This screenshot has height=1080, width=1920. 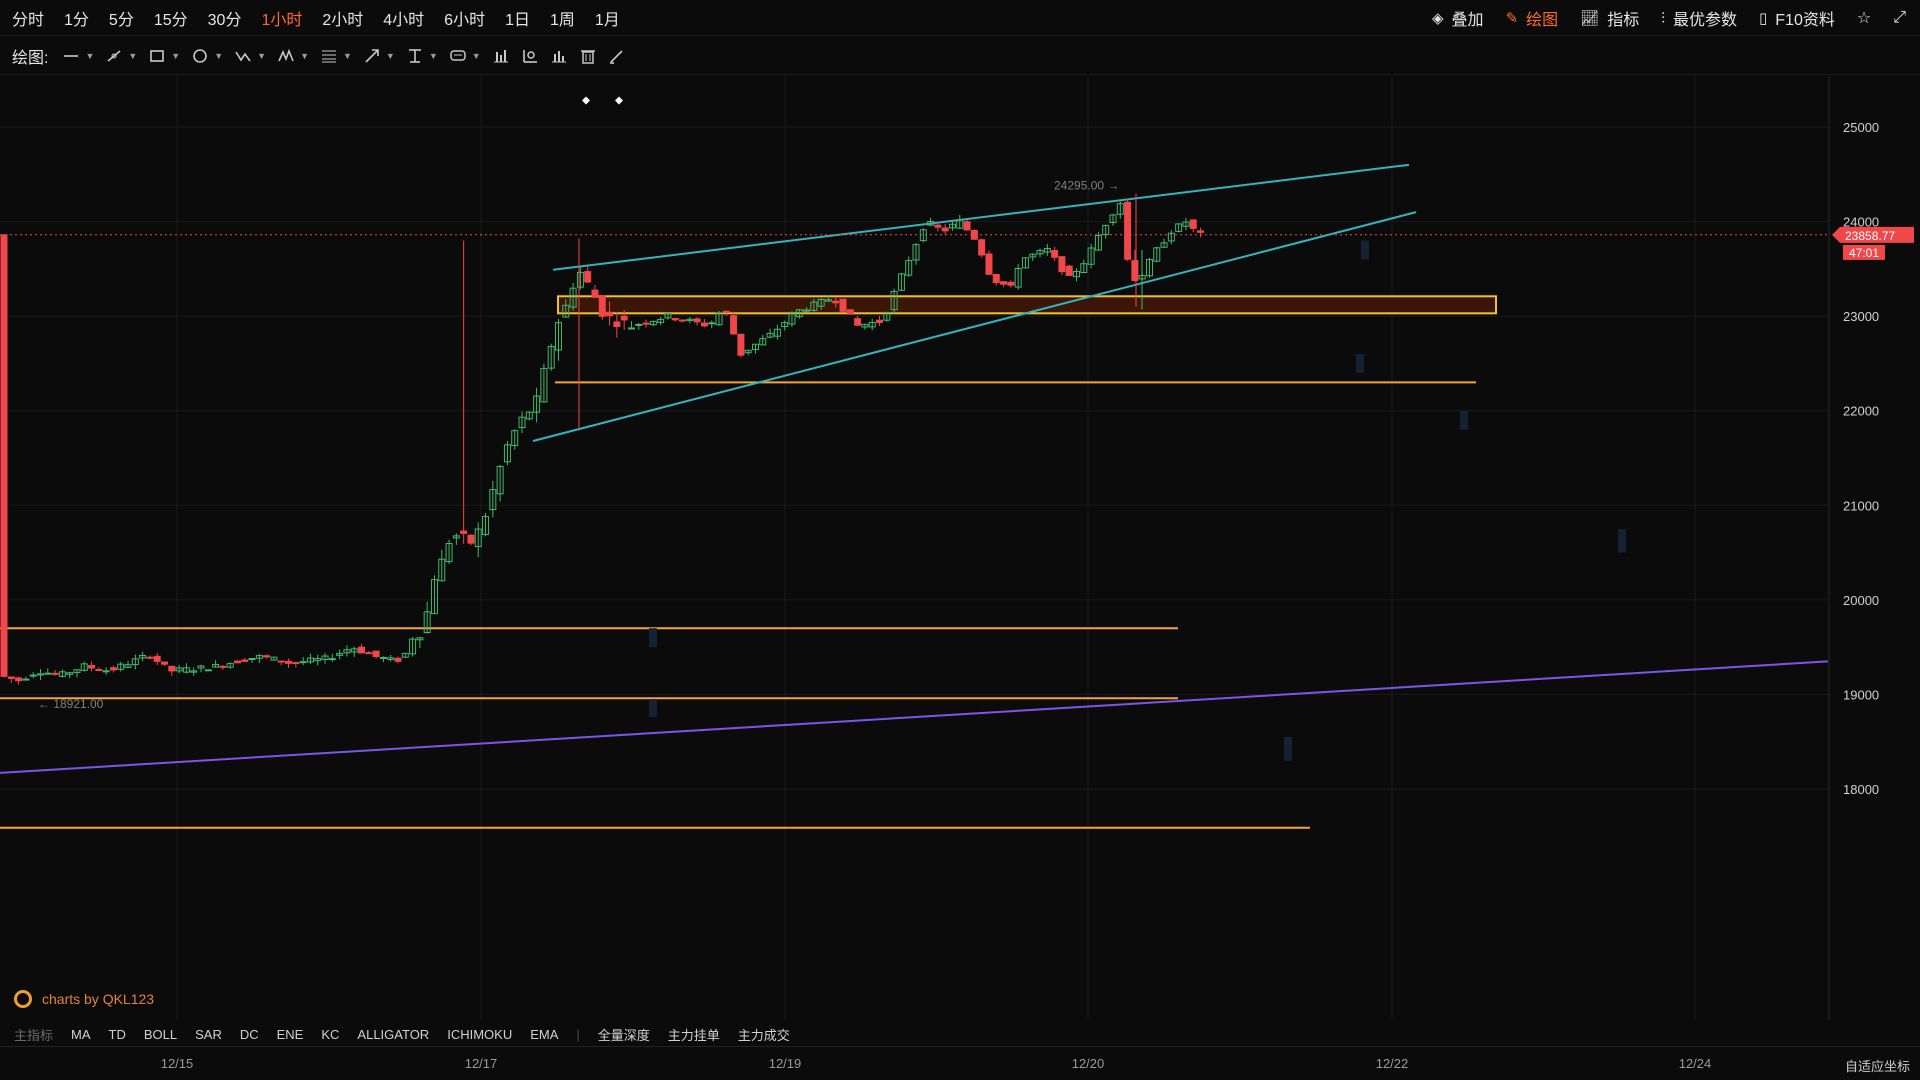 What do you see at coordinates (617, 56) in the screenshot?
I see `brush-tool` at bounding box center [617, 56].